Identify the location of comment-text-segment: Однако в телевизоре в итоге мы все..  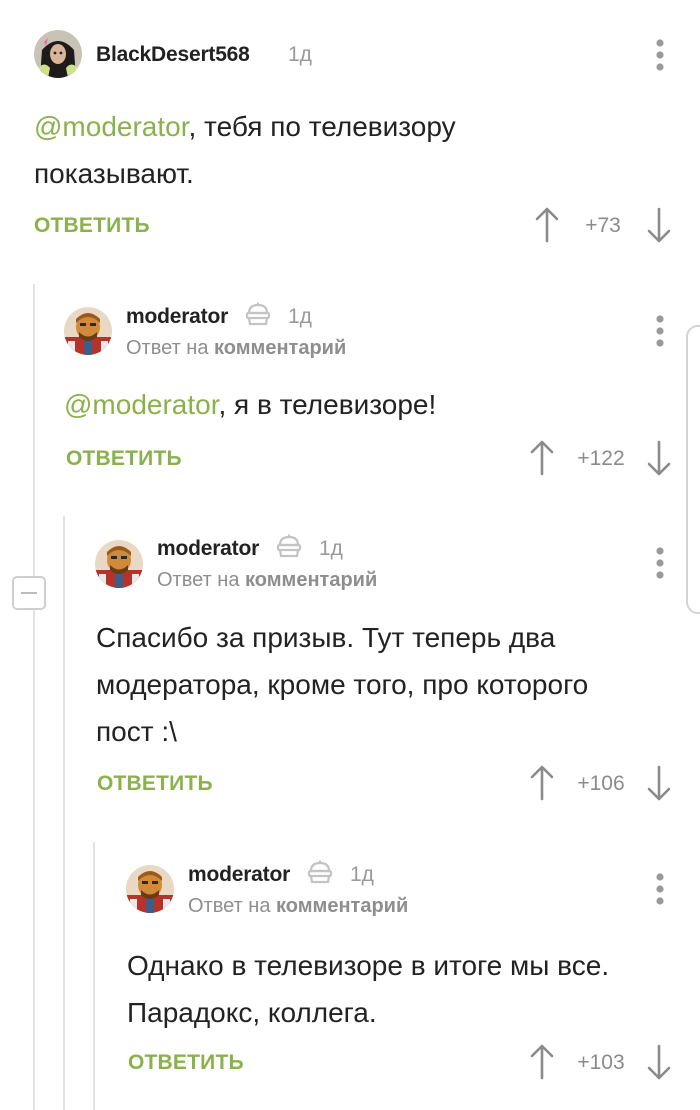
(368, 965).